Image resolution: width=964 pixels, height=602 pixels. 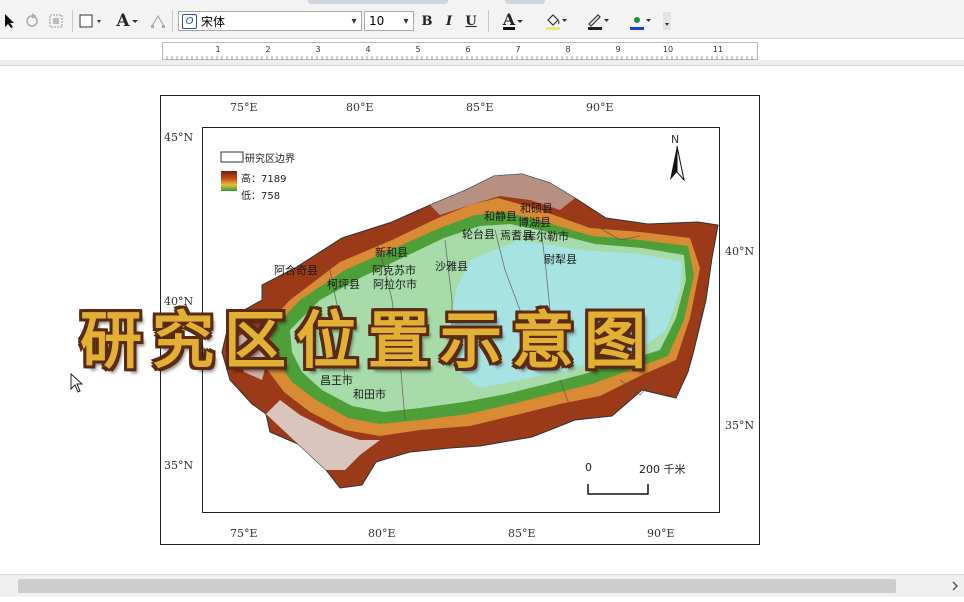 I want to click on text-tool-button: A, so click(x=128, y=21).